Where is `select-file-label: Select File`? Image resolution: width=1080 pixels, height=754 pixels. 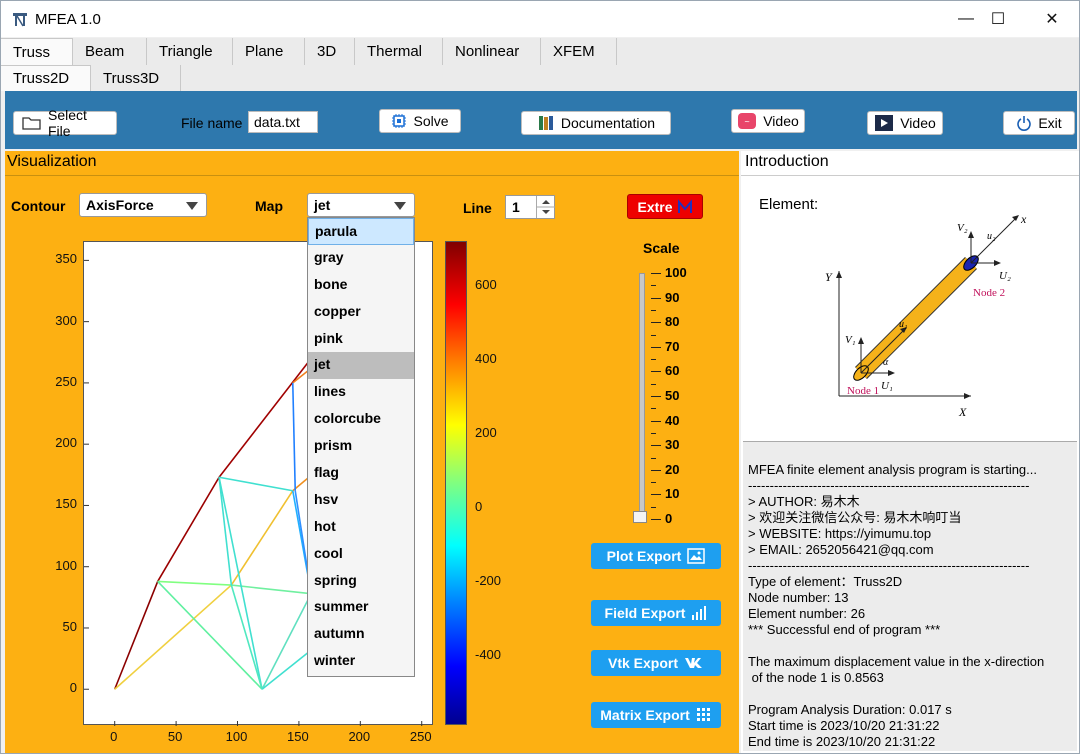 select-file-label: Select File is located at coordinates (67, 123).